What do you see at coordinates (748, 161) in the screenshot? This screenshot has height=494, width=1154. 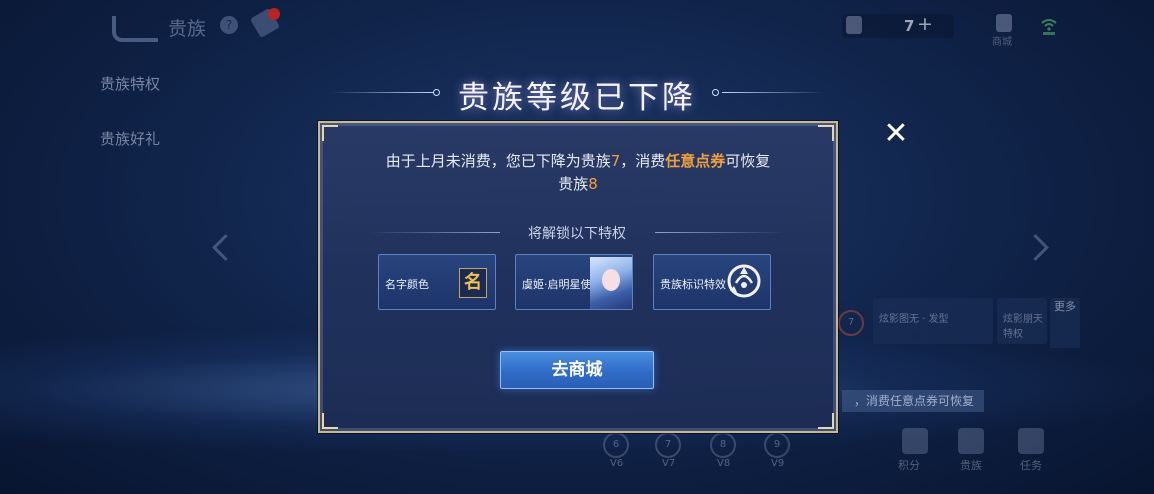 I see `message-text: 可恢复` at bounding box center [748, 161].